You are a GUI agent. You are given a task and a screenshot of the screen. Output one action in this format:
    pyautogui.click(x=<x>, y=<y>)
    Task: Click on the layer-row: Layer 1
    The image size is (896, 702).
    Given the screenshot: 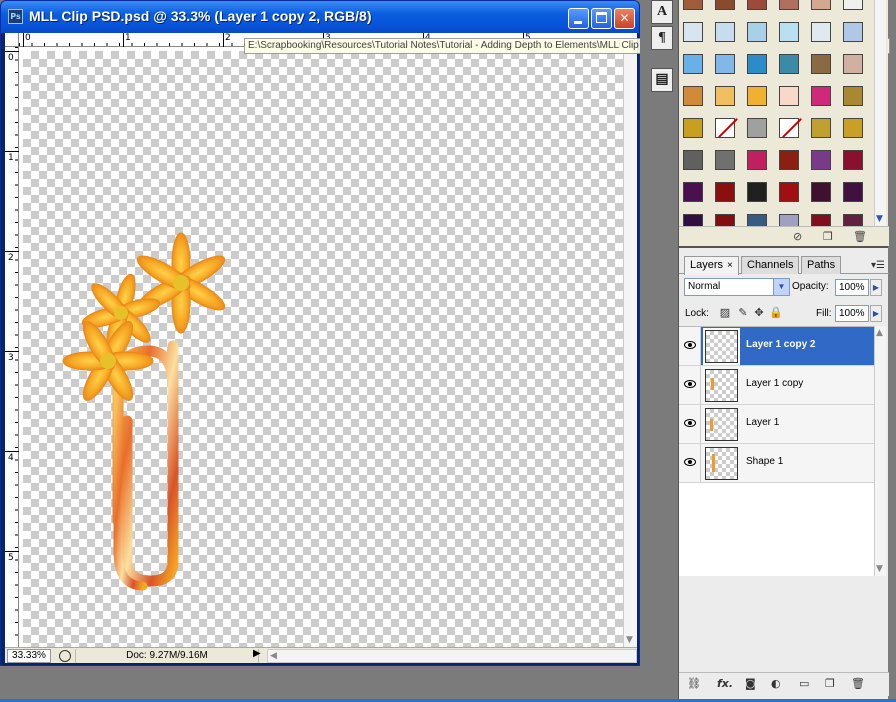 What is the action you would take?
    pyautogui.click(x=777, y=424)
    